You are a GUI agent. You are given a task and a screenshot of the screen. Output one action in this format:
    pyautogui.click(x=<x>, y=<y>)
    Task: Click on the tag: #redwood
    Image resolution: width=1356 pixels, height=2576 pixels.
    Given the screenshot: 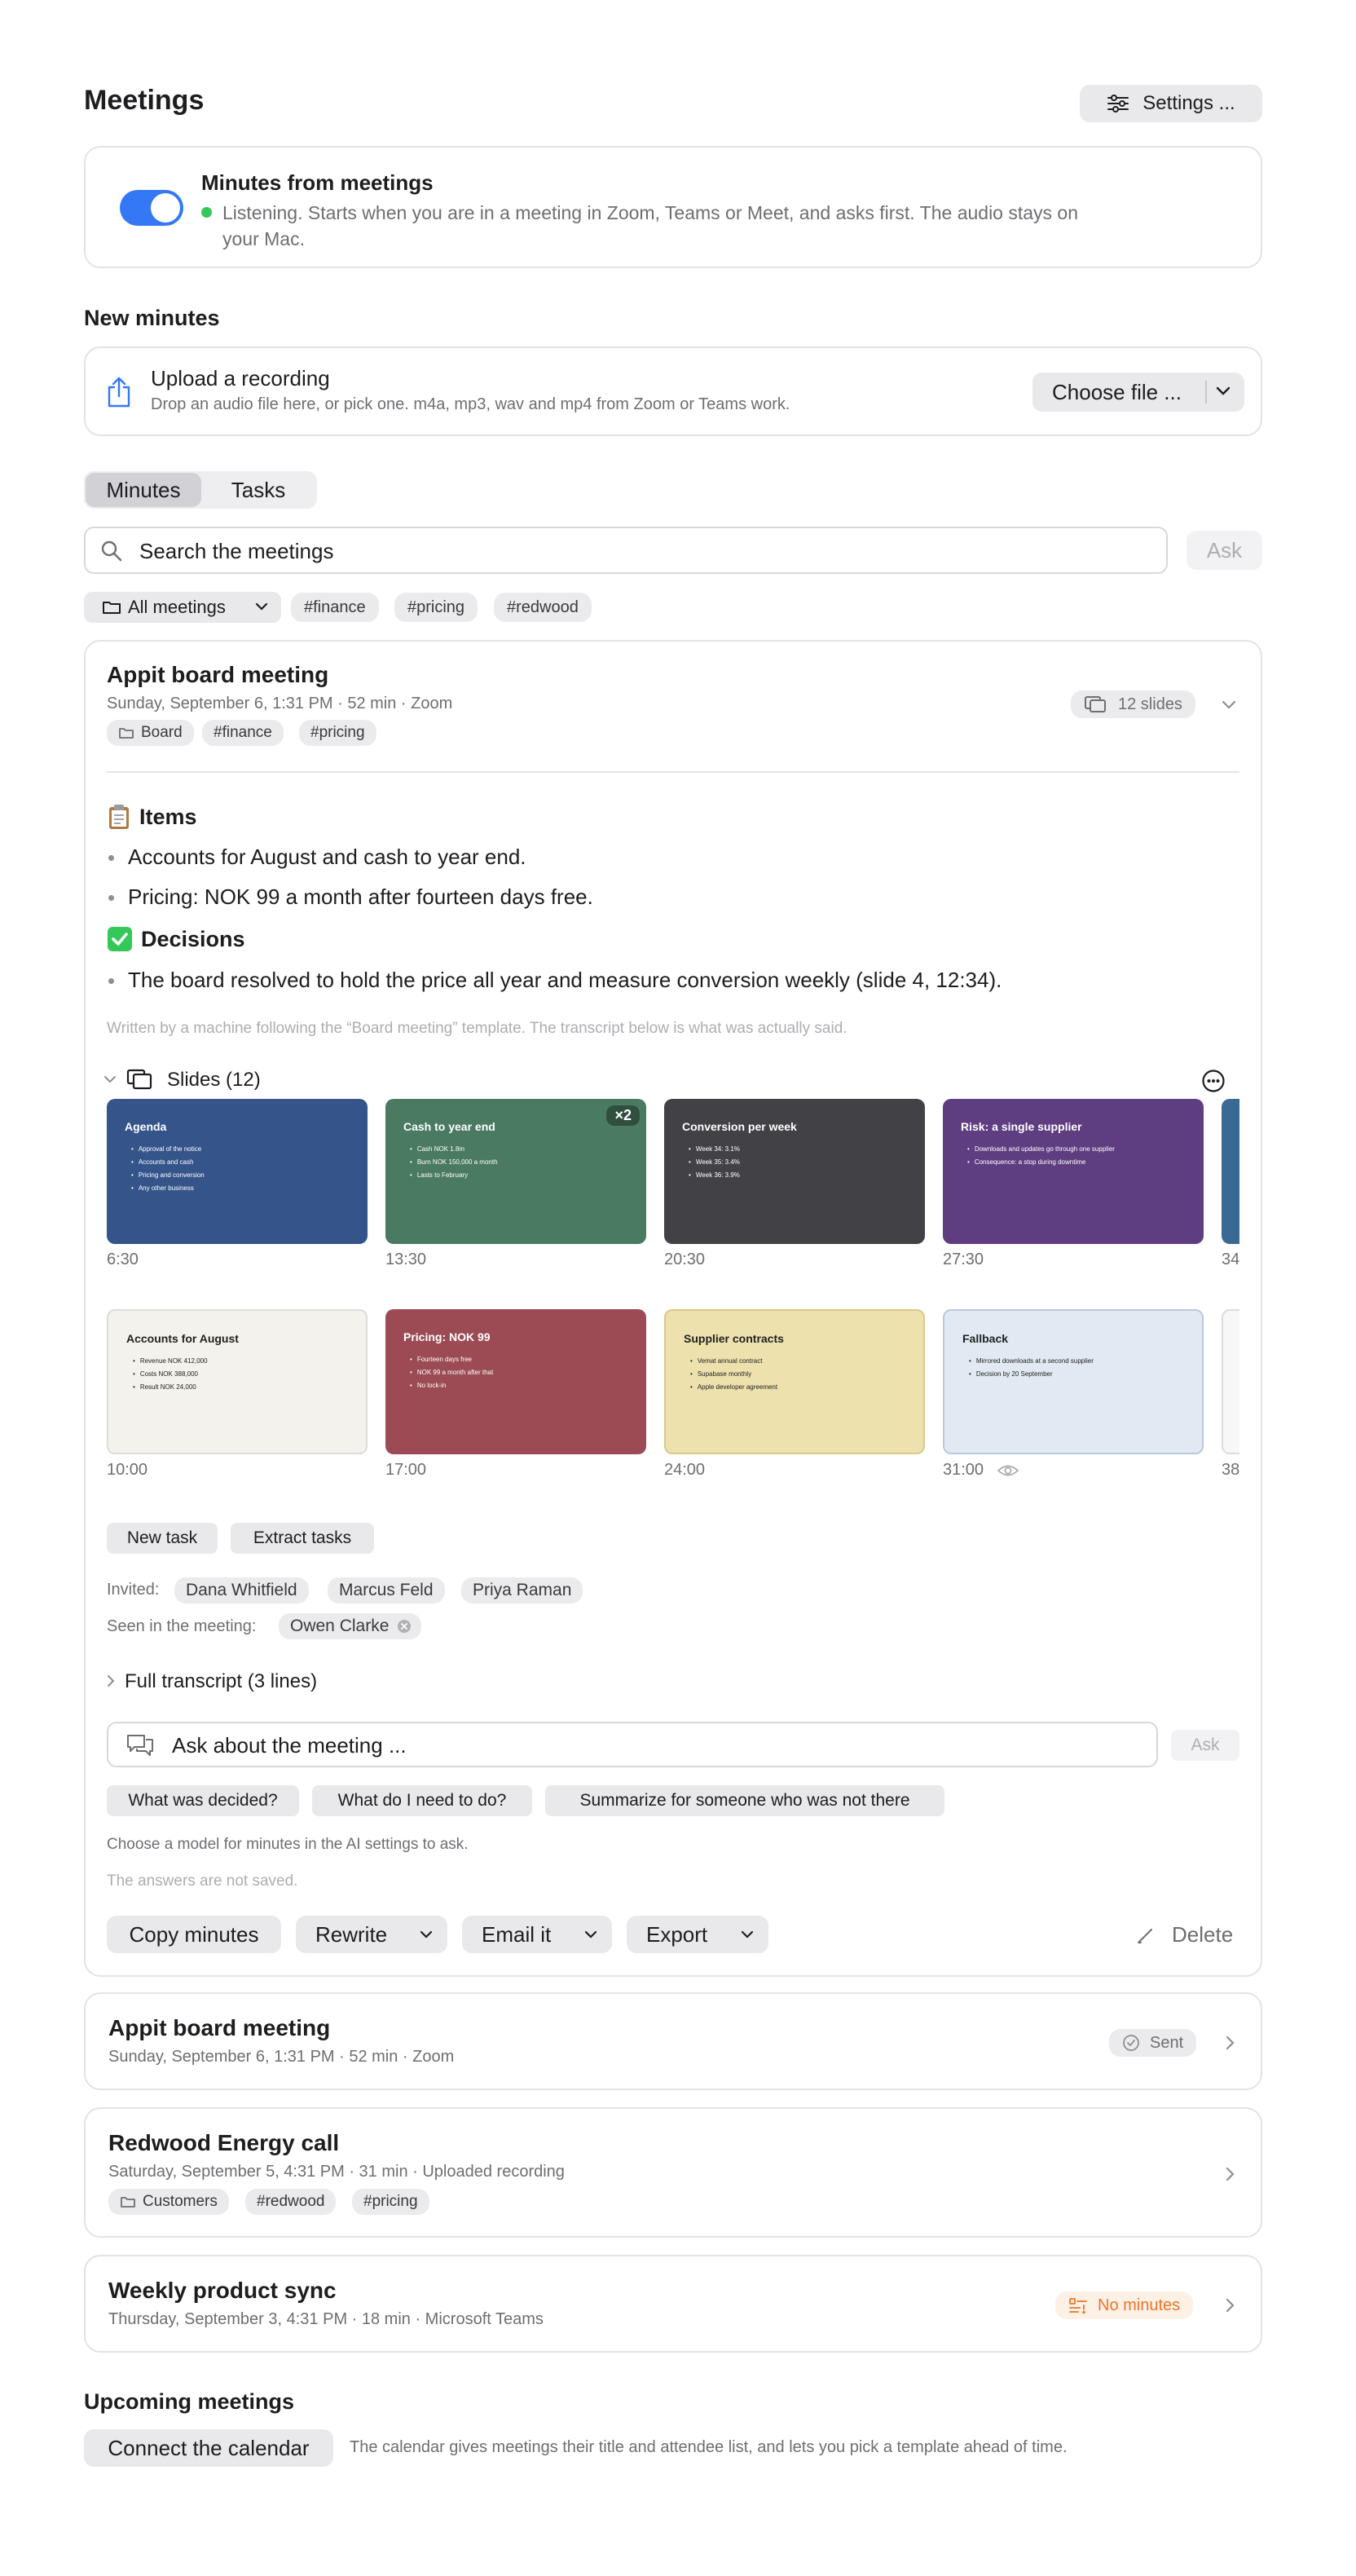 What is the action you would take?
    pyautogui.click(x=291, y=2202)
    